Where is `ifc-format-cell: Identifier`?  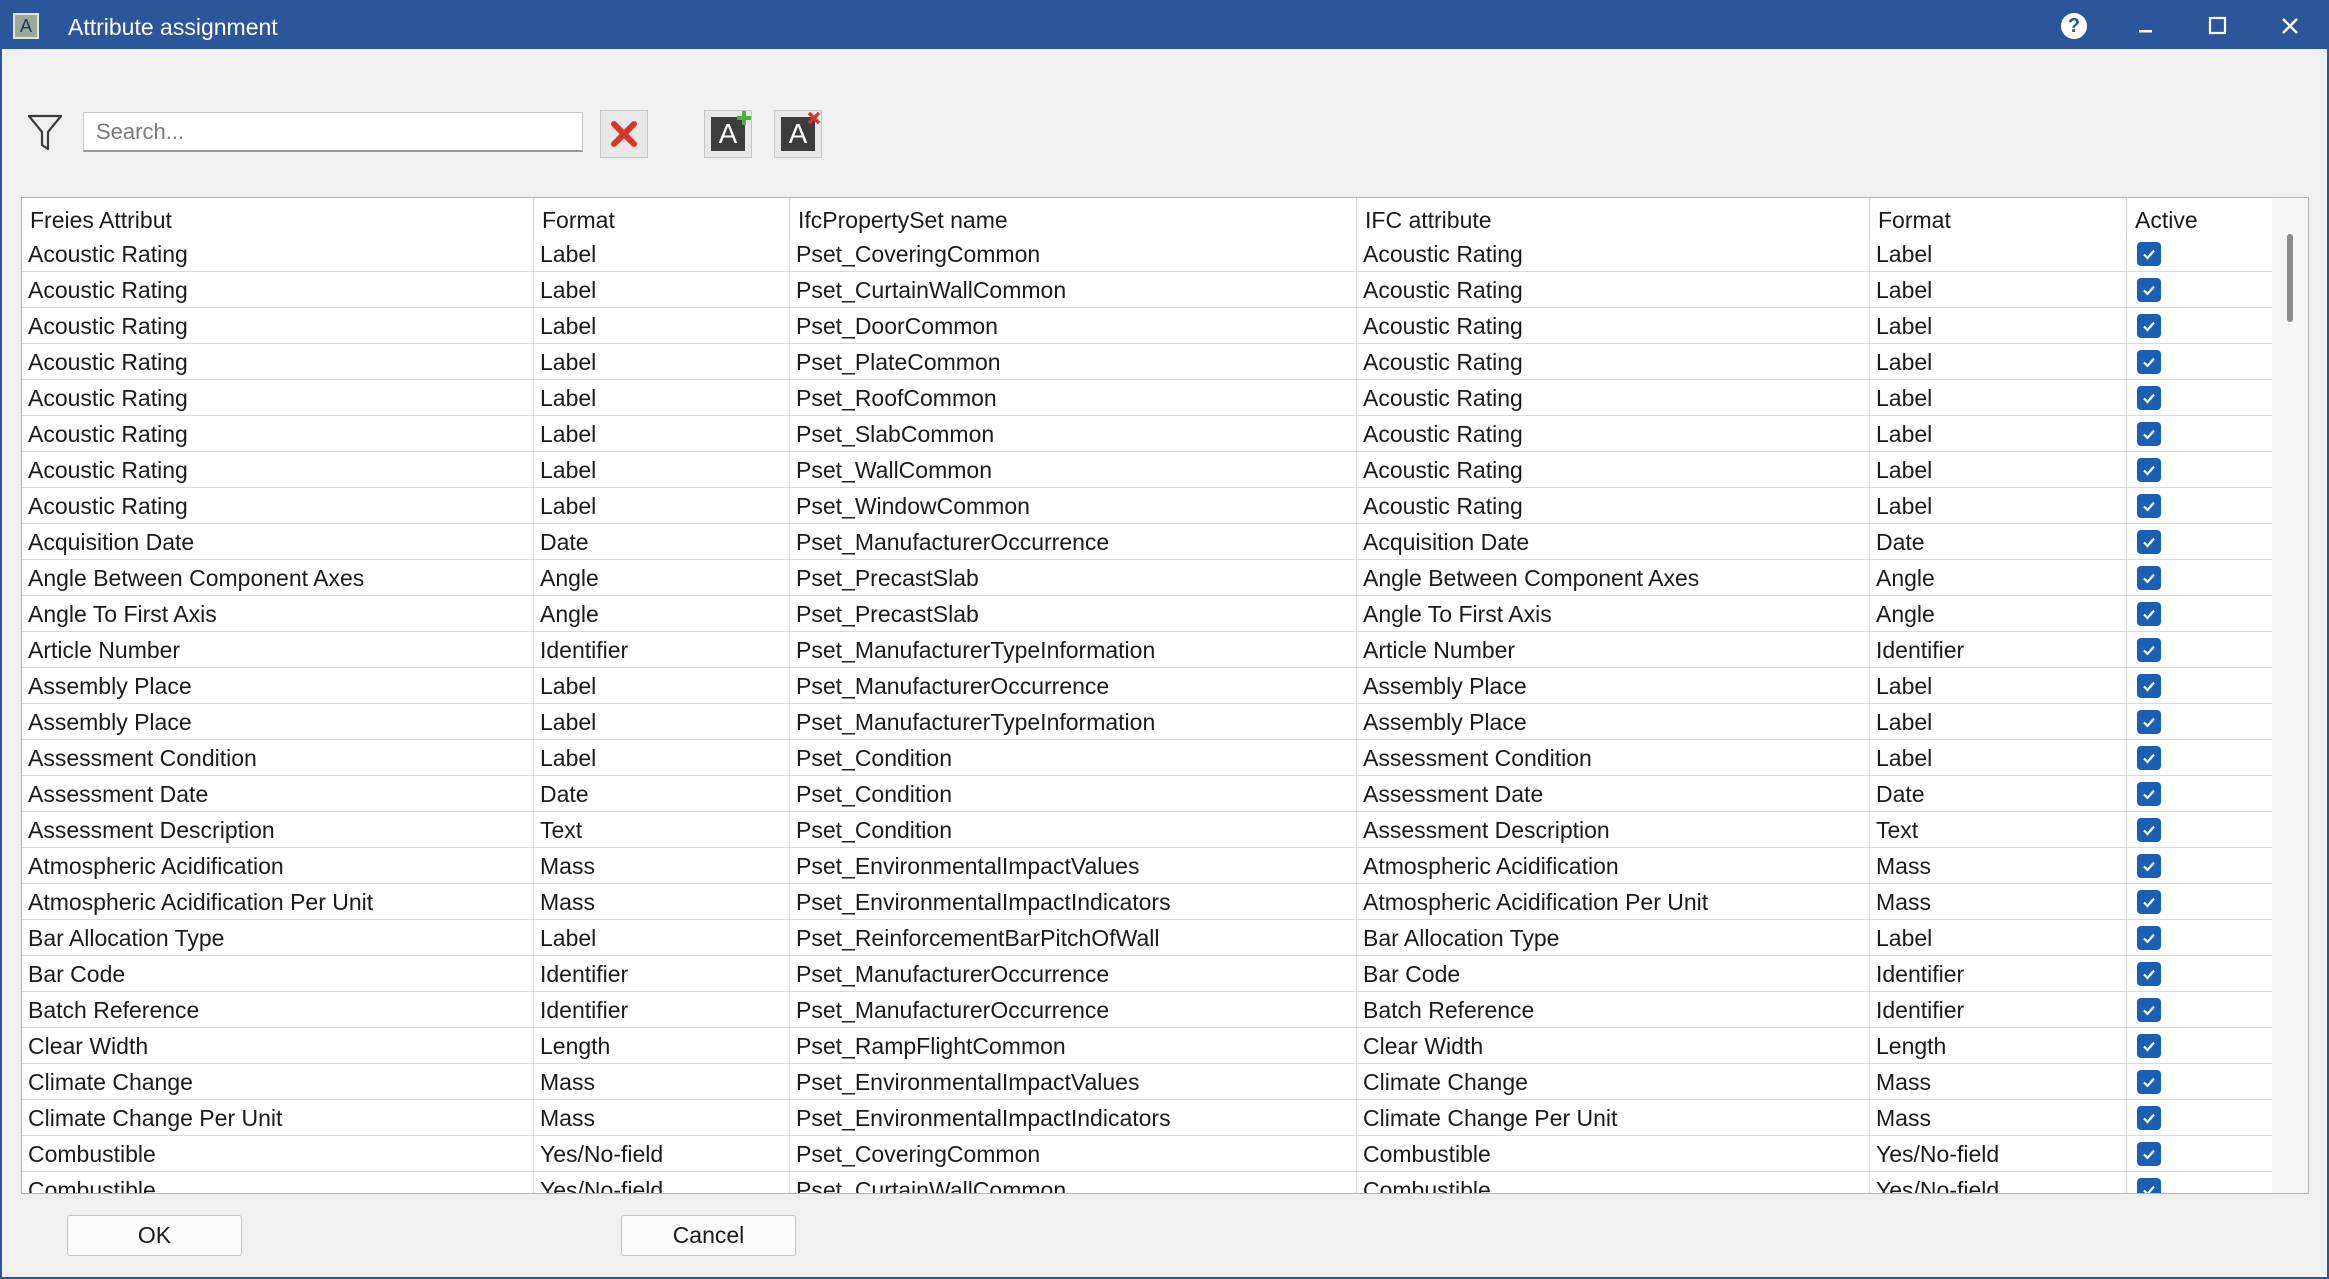 ifc-format-cell: Identifier is located at coordinates (1997, 649).